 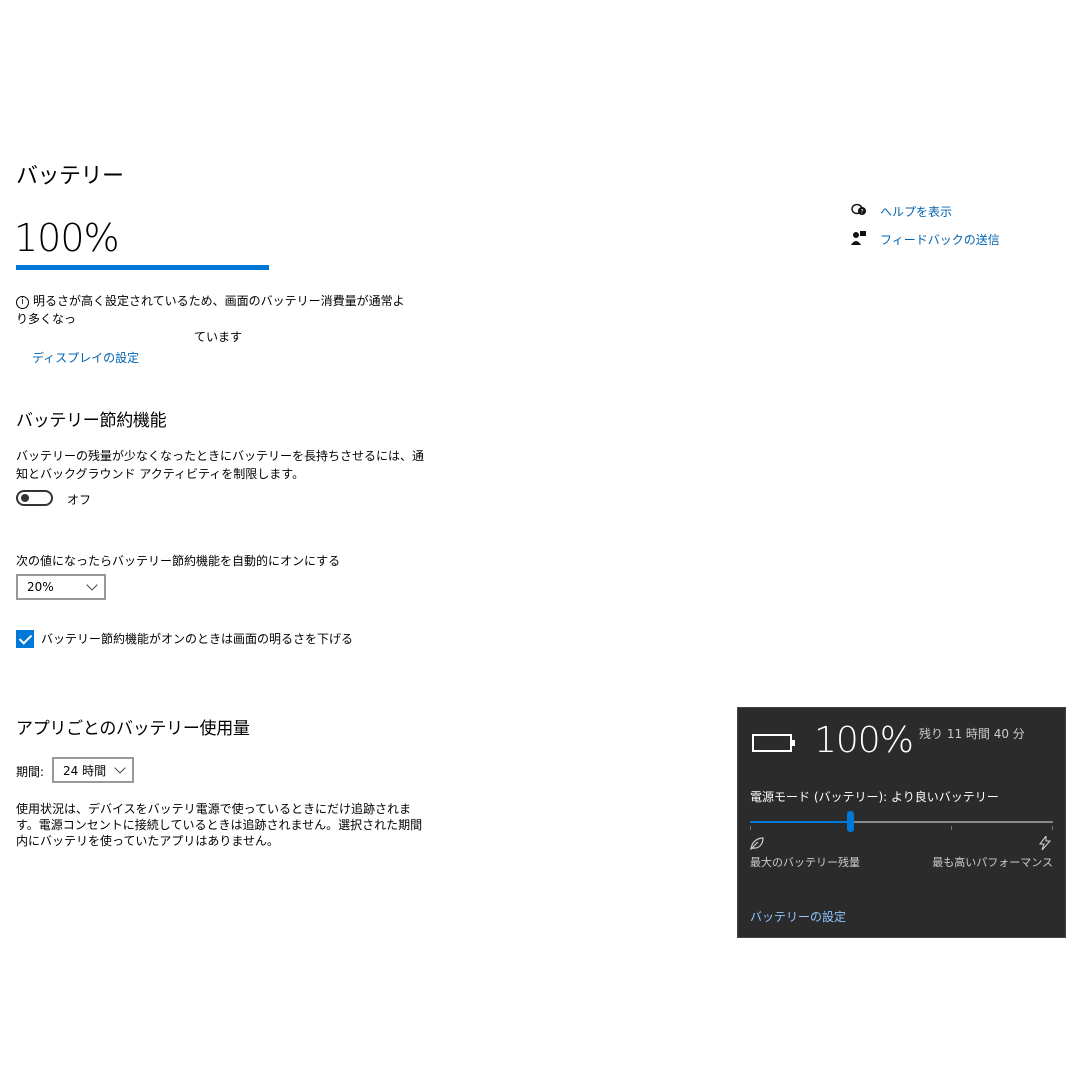 I want to click on warning-text-line1: 明るさが高く設定されているため、画面のバッテリー消費量が通常より多くなっ, so click(x=210, y=310).